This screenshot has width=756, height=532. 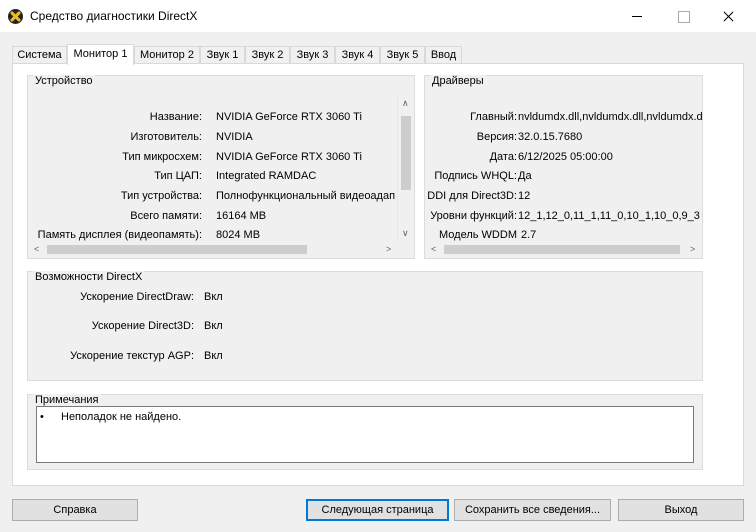 I want to click on device-name-label: Название:, so click(x=175, y=117).